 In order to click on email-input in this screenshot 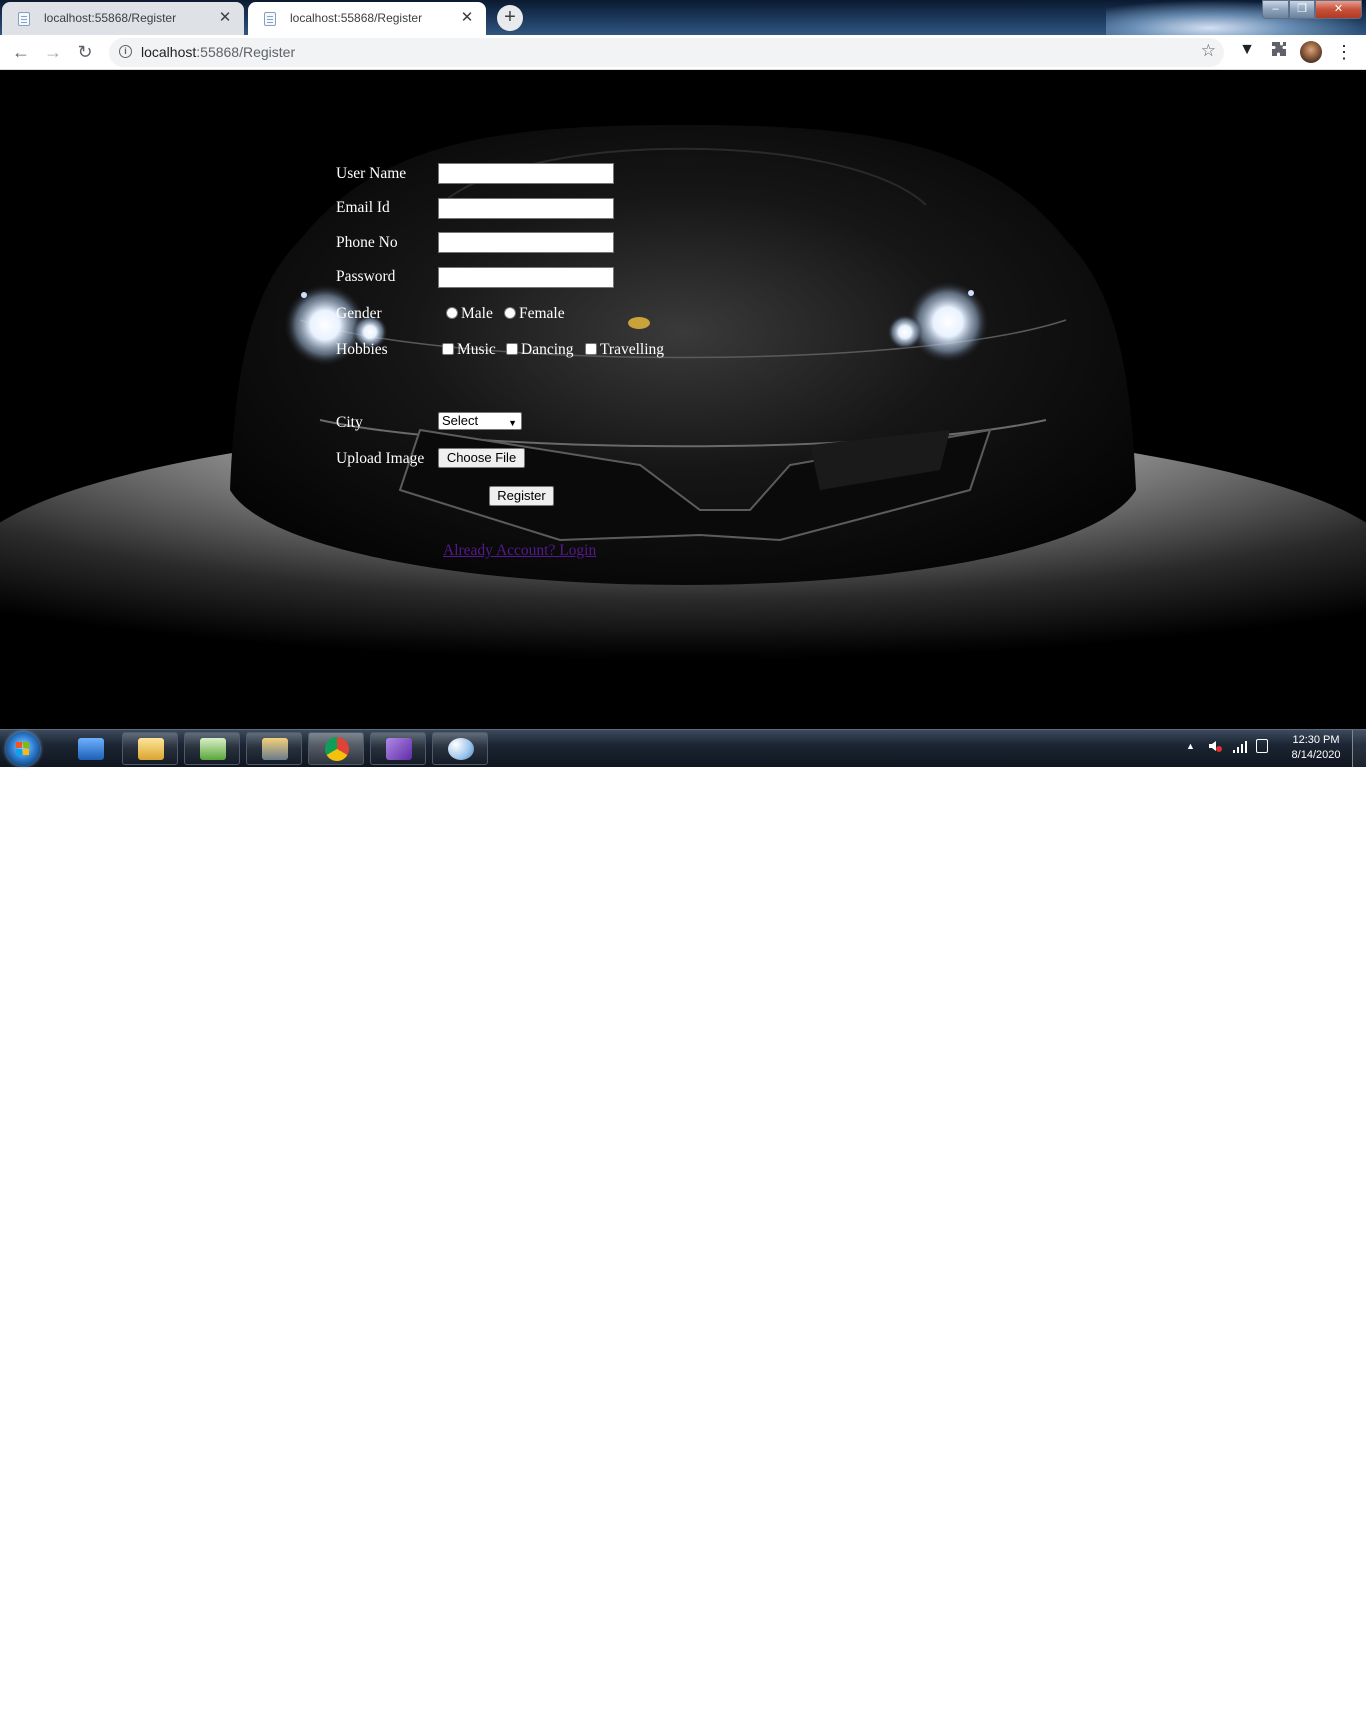, I will do `click(526, 208)`.